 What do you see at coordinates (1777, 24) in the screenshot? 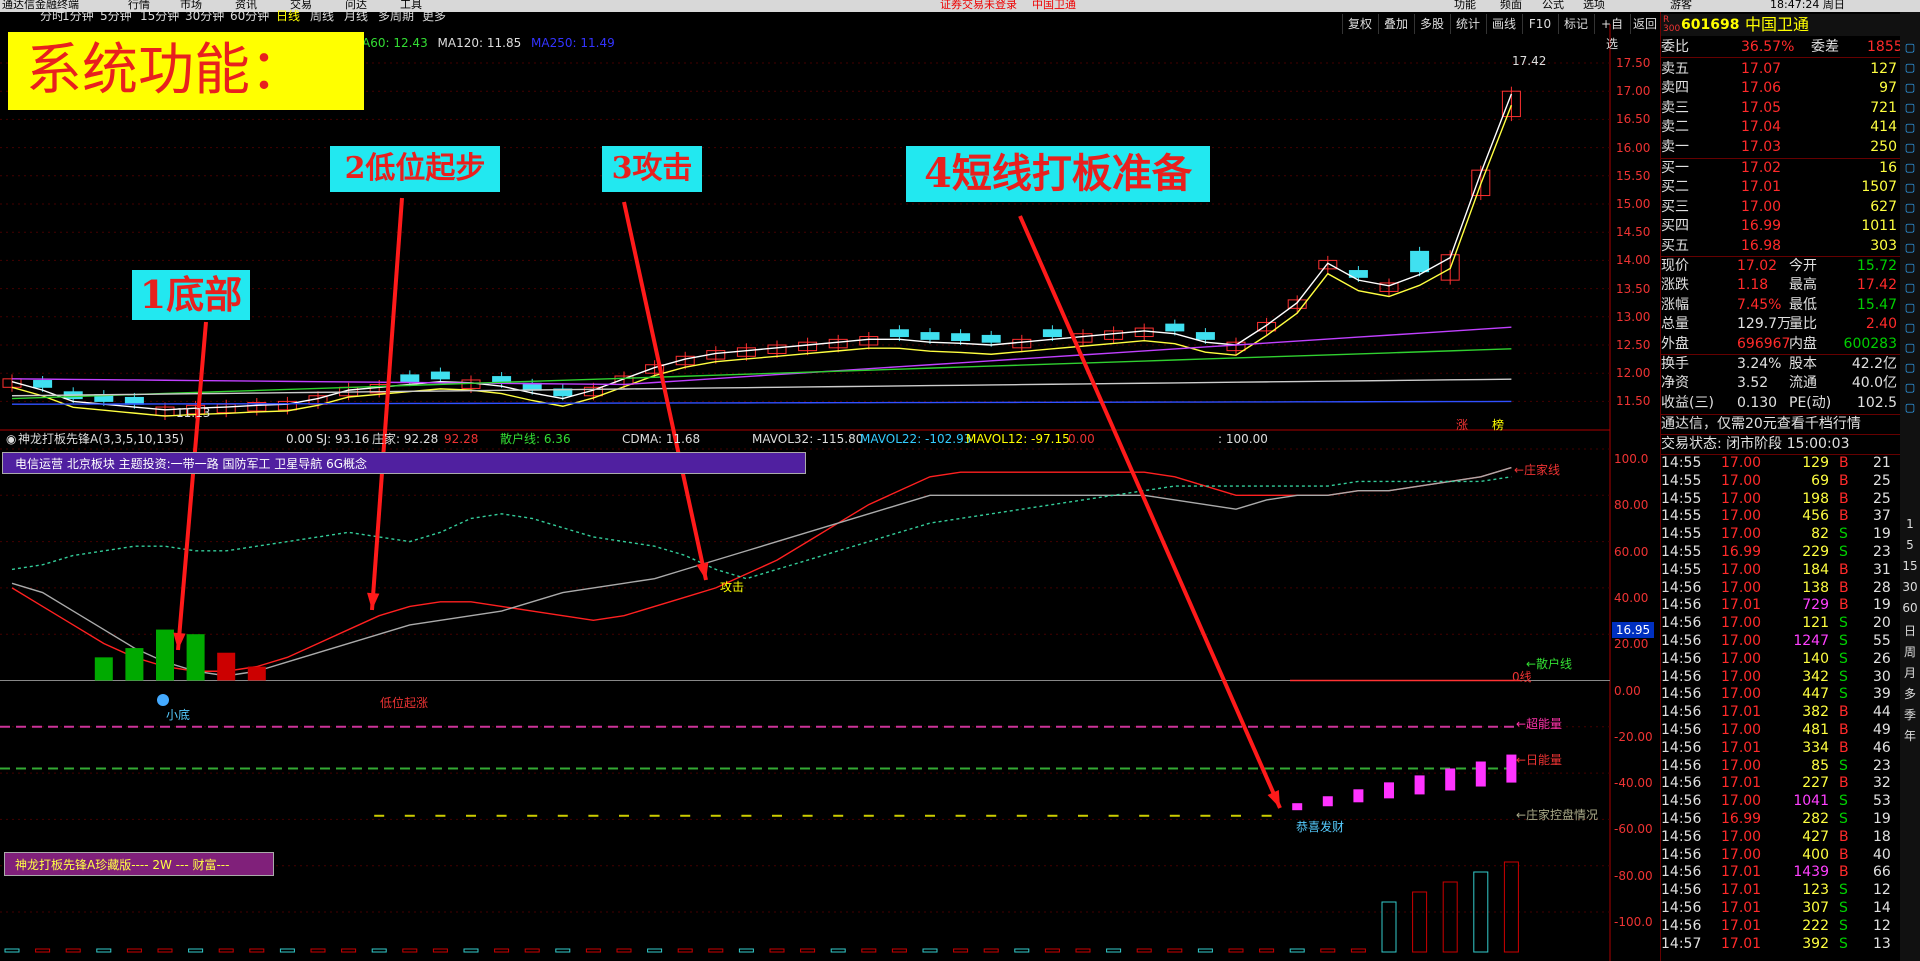
I see `stock-name: 中国卫通` at bounding box center [1777, 24].